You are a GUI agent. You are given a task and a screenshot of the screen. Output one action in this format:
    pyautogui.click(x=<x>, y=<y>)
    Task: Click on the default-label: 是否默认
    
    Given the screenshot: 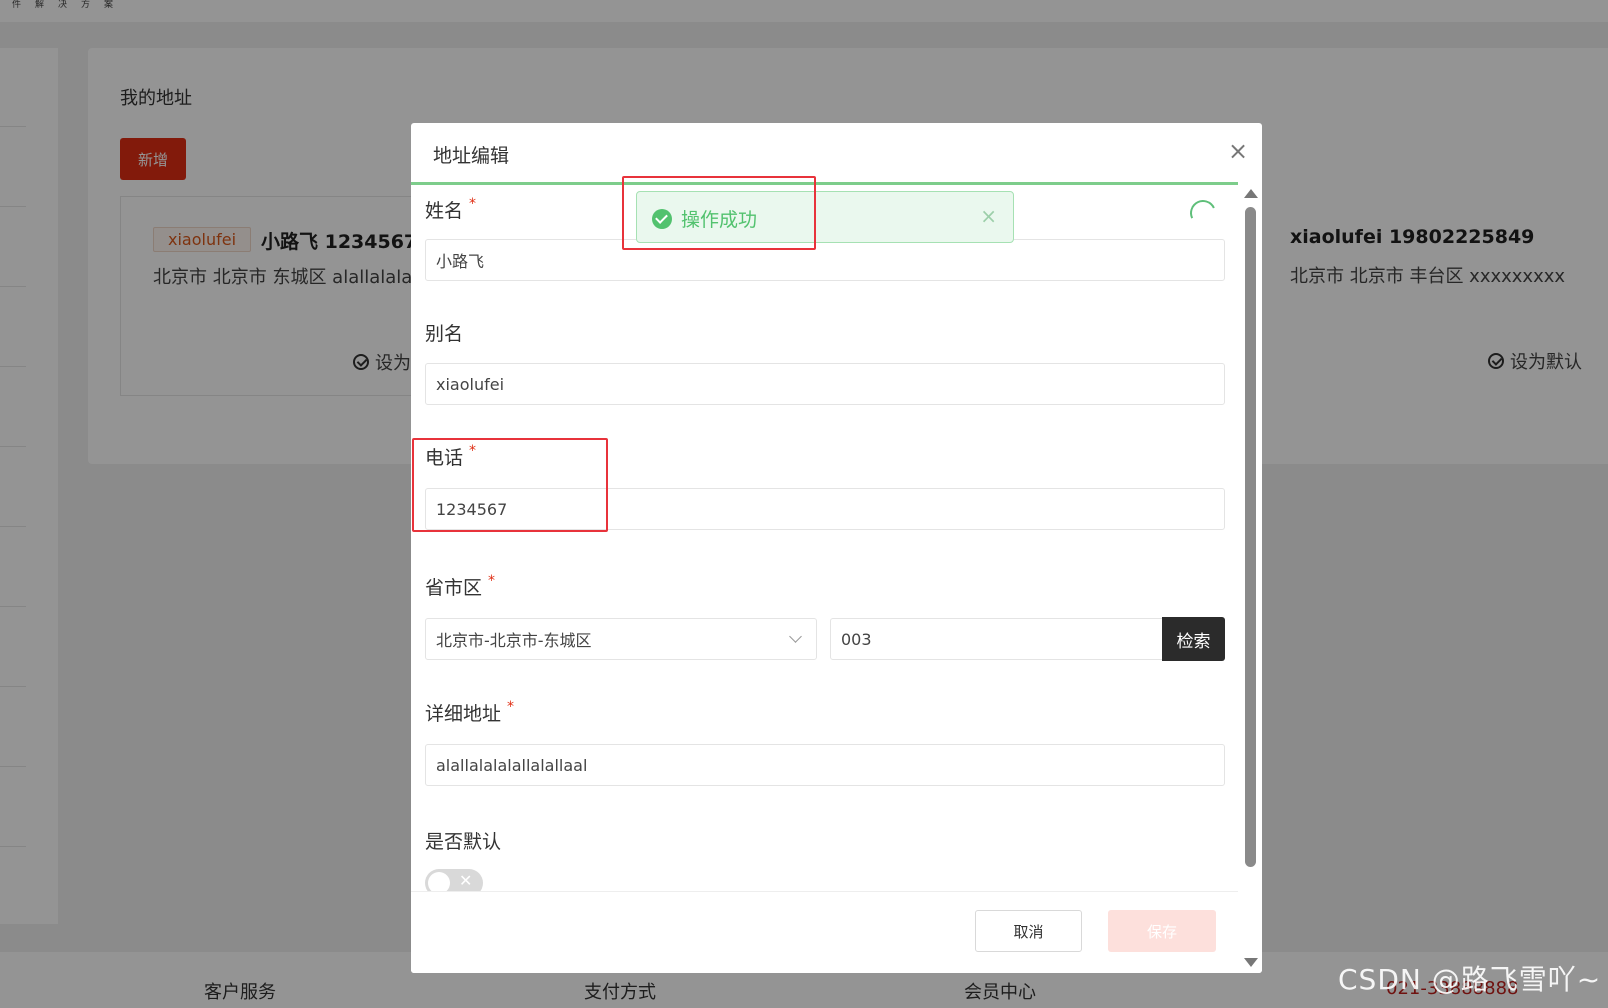 What is the action you would take?
    pyautogui.click(x=463, y=840)
    